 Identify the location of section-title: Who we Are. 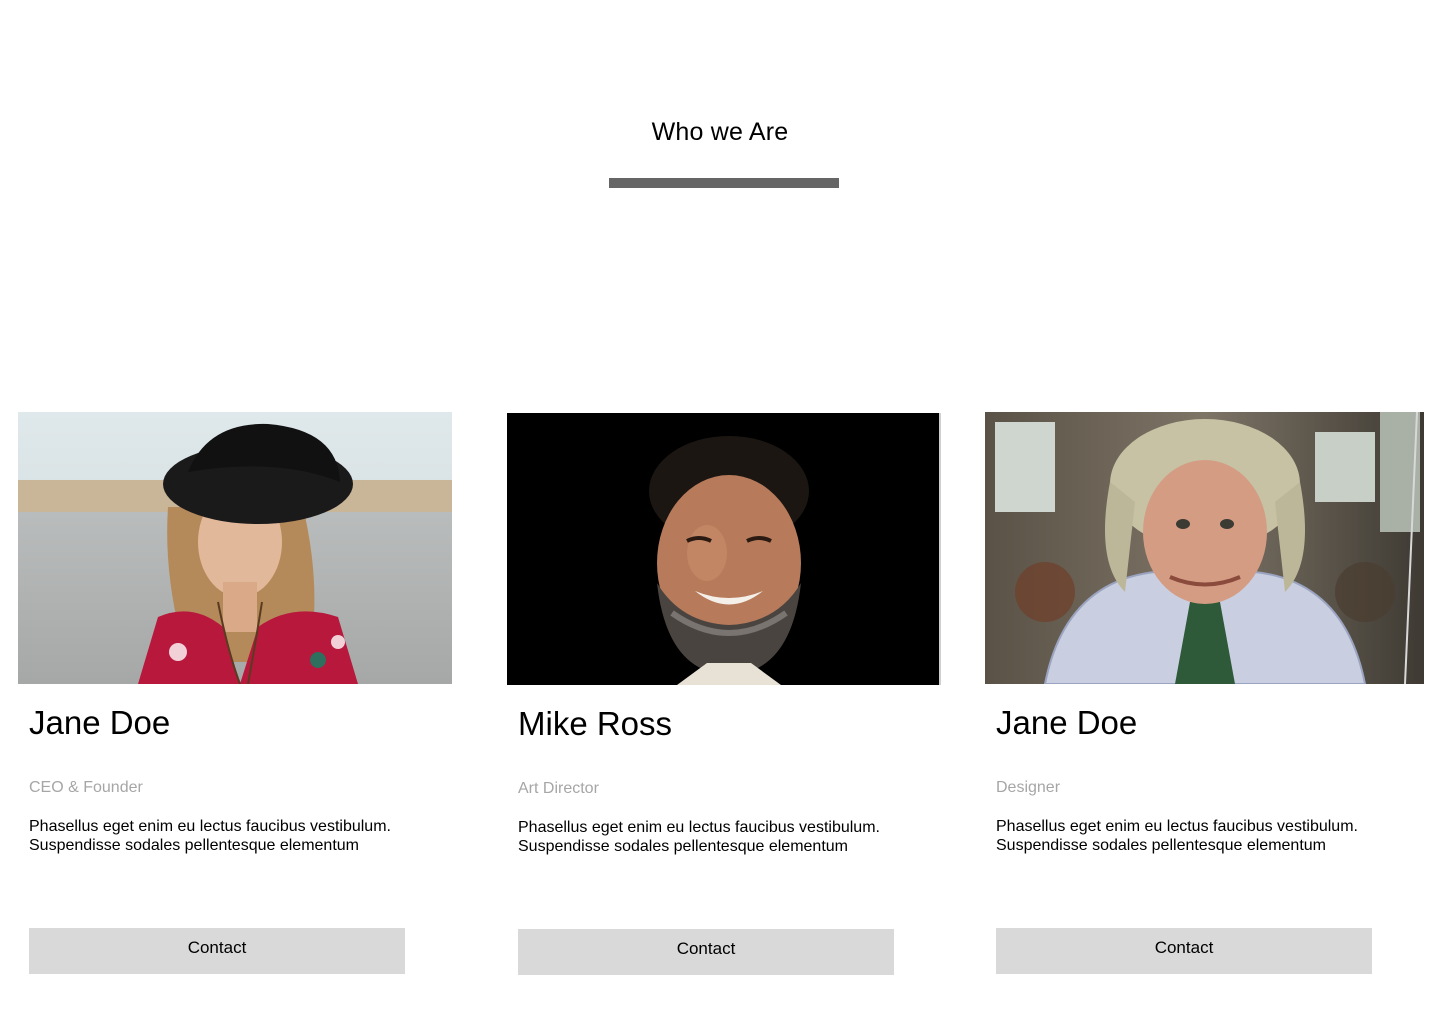
(720, 132).